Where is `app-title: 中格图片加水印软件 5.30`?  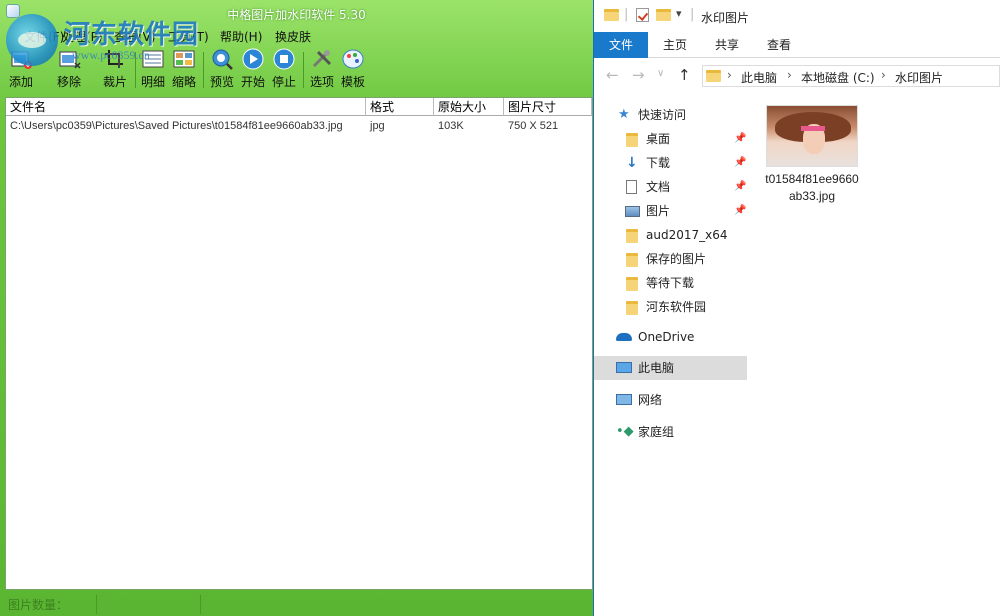 app-title: 中格图片加水印软件 5.30 is located at coordinates (296, 15).